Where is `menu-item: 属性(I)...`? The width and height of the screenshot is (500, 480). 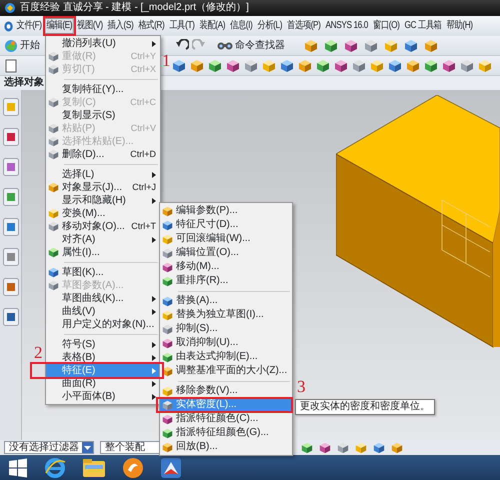
menu-item: 属性(I)... is located at coordinates (103, 252).